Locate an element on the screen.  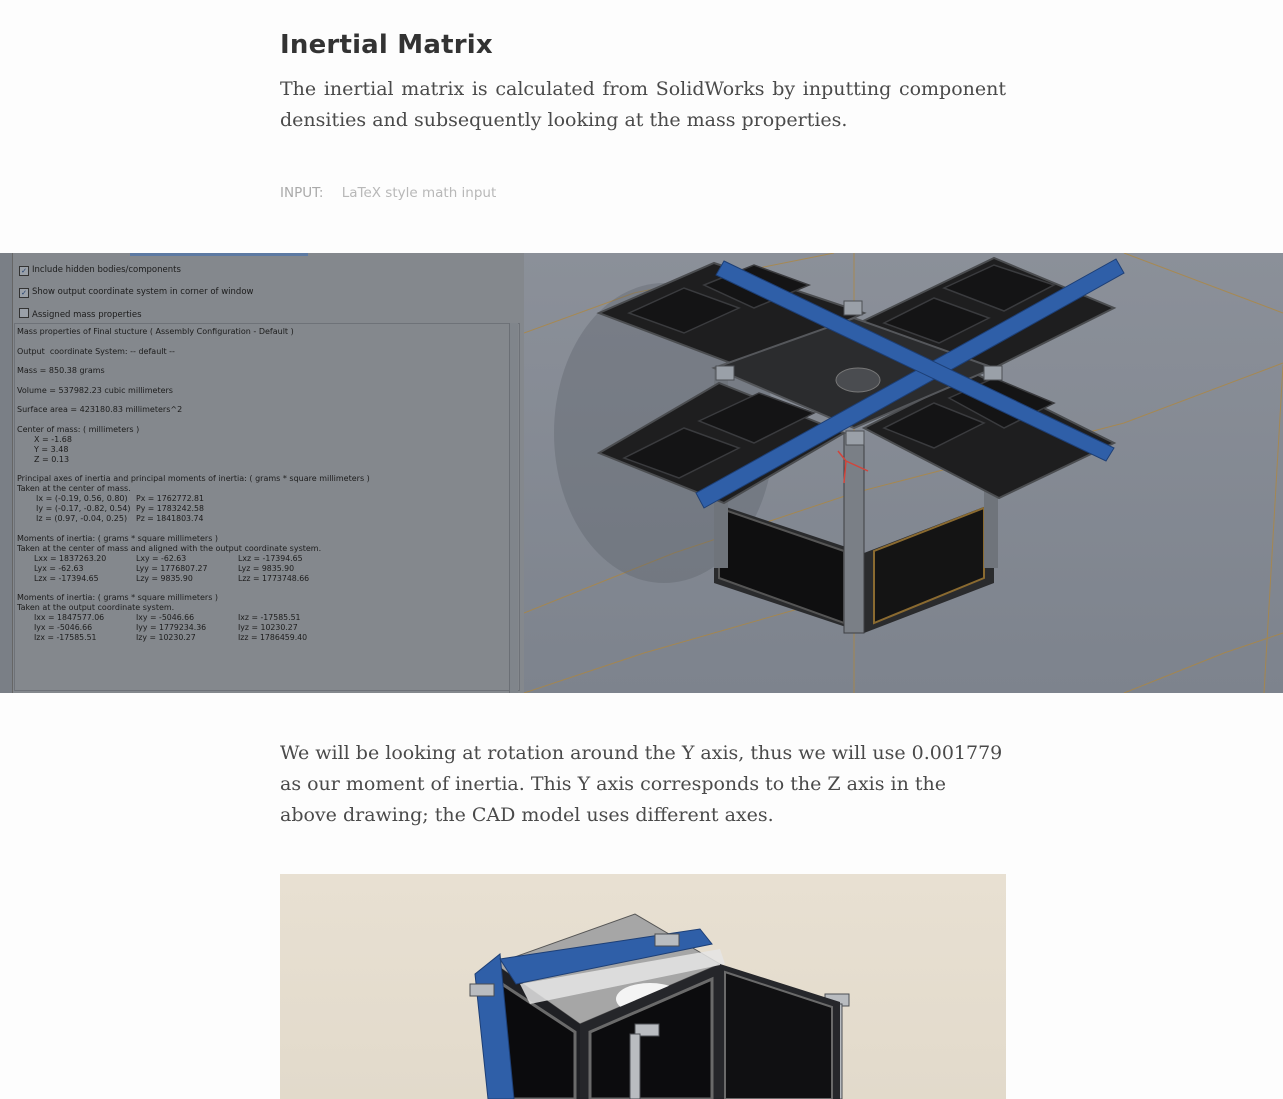
mp-com-x: X = -1.68 is located at coordinates (53, 439).